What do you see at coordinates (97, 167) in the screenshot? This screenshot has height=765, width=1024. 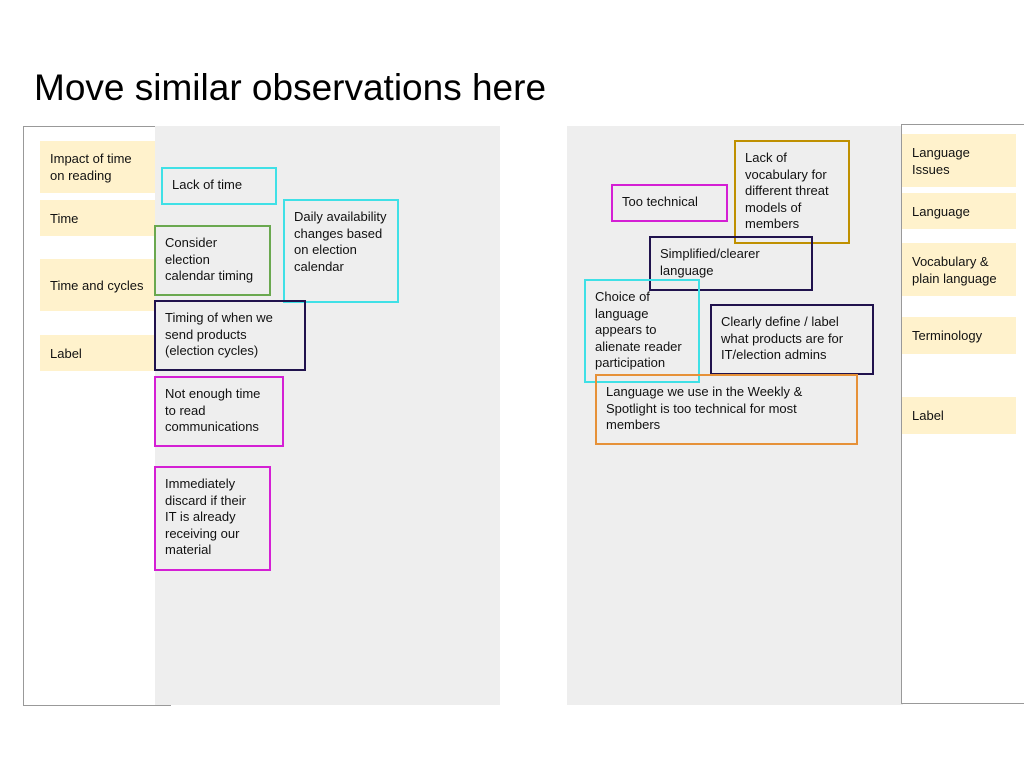 I see `cluster-label: Impact of time on reading` at bounding box center [97, 167].